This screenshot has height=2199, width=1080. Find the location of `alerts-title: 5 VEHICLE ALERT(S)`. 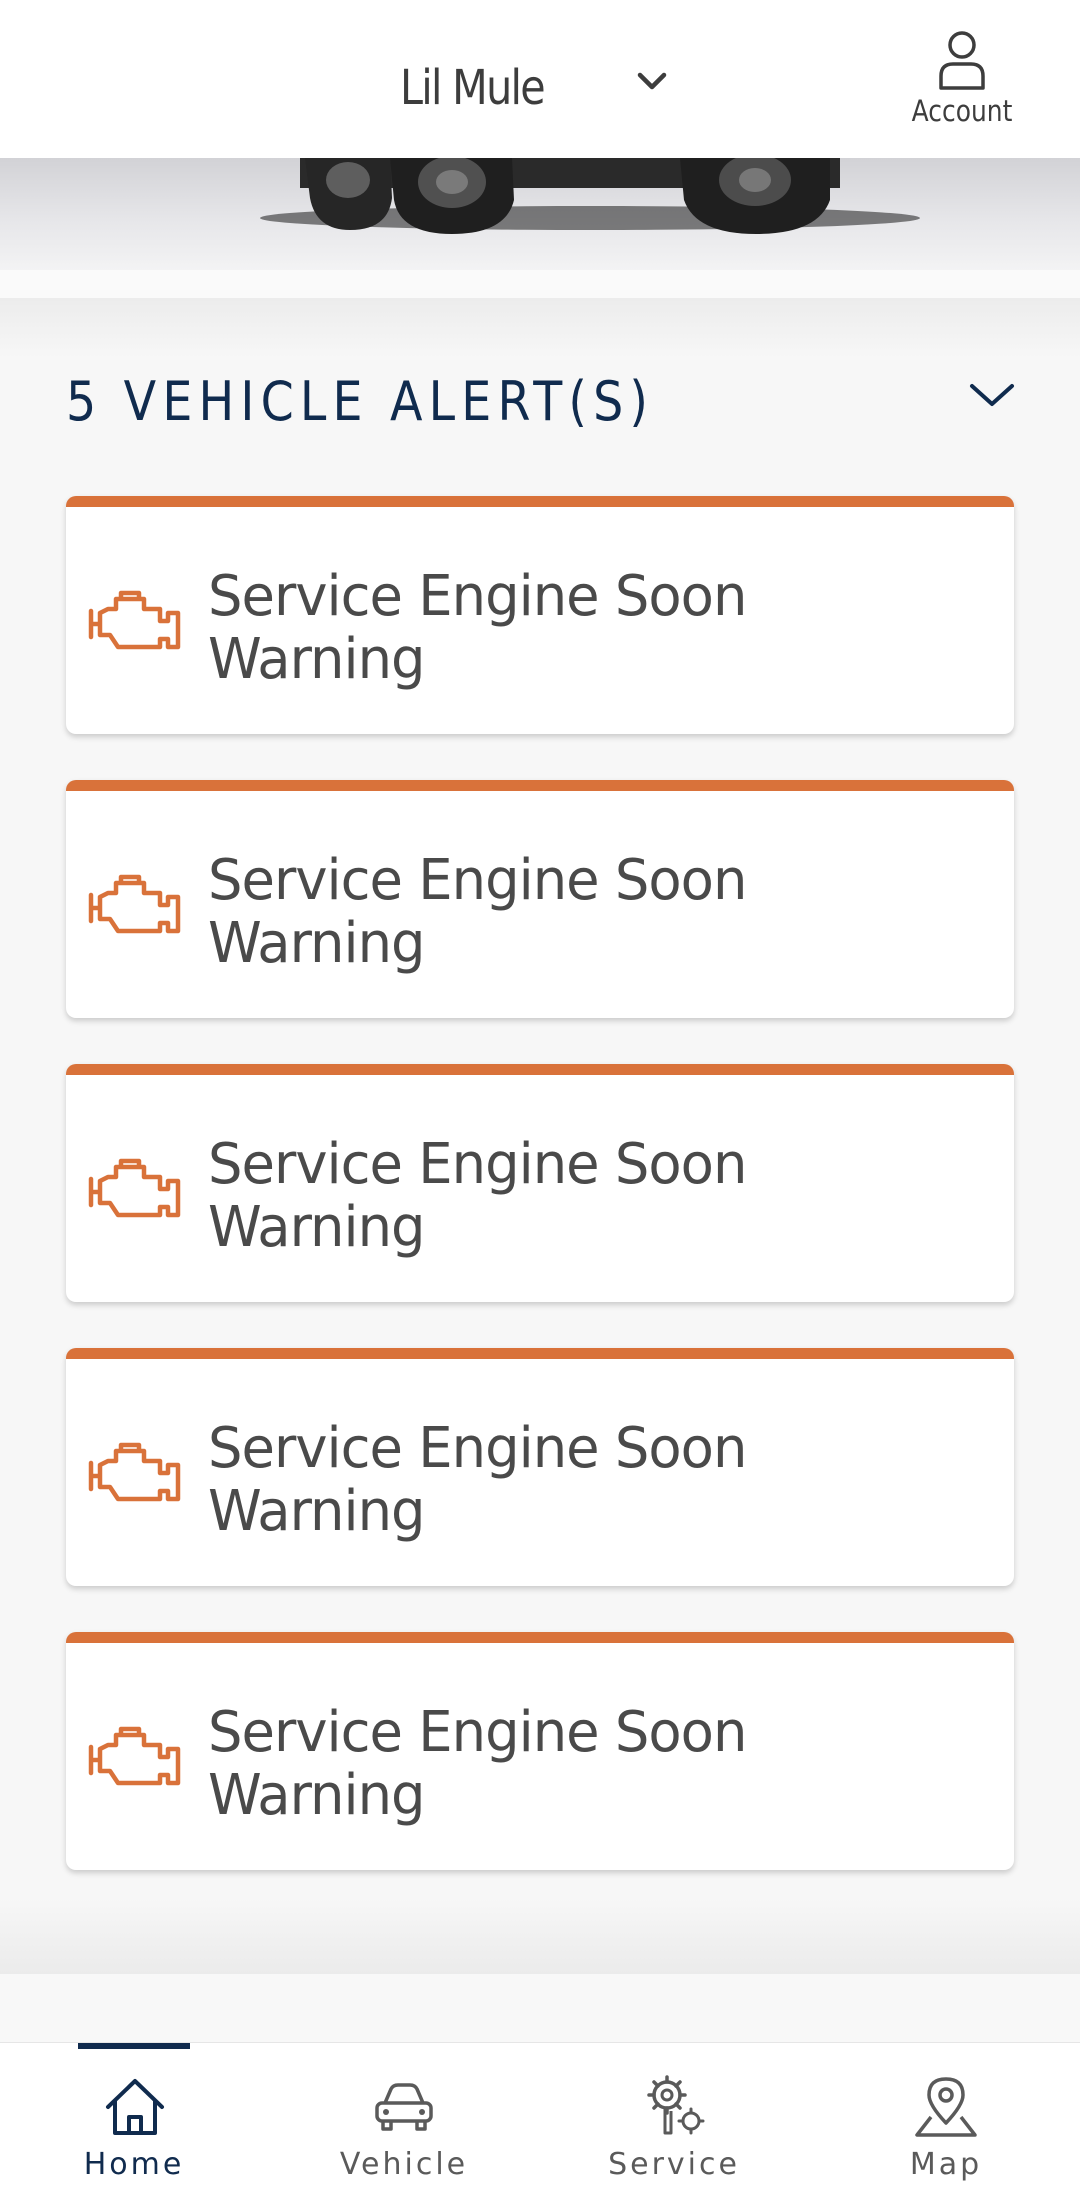

alerts-title: 5 VEHICLE ALERT(S) is located at coordinates (360, 401).